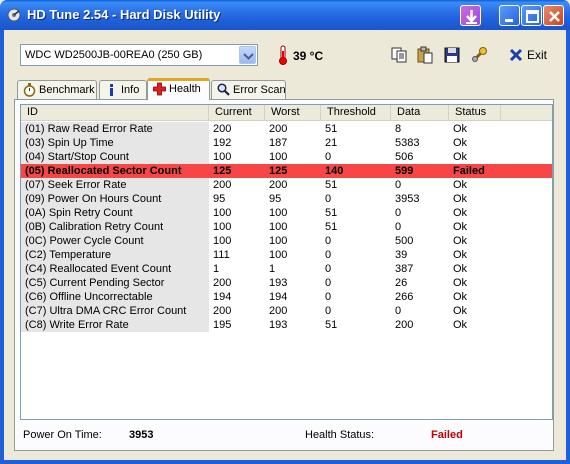 This screenshot has height=464, width=570. What do you see at coordinates (2, 247) in the screenshot?
I see `window-frame-left` at bounding box center [2, 247].